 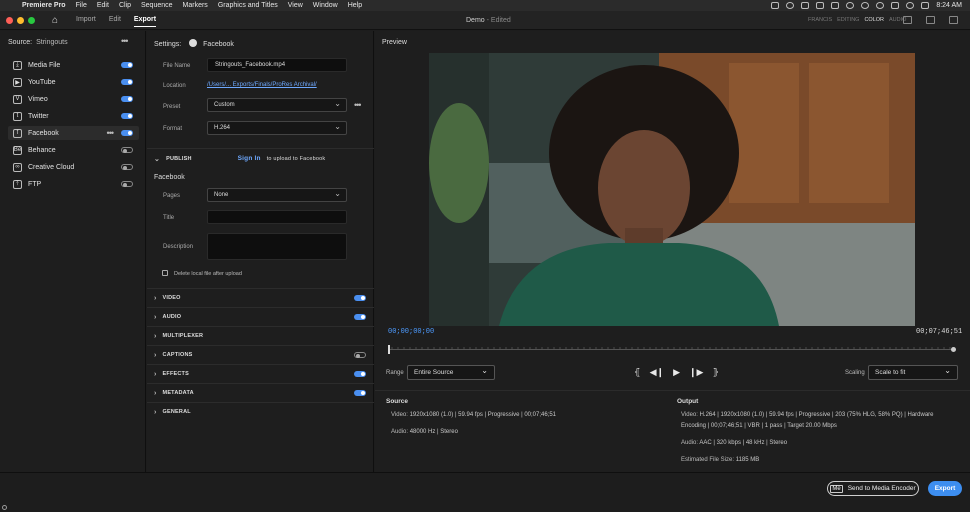 What do you see at coordinates (260, 335) in the screenshot?
I see `section-multiplexer: › MULTIPLEXER` at bounding box center [260, 335].